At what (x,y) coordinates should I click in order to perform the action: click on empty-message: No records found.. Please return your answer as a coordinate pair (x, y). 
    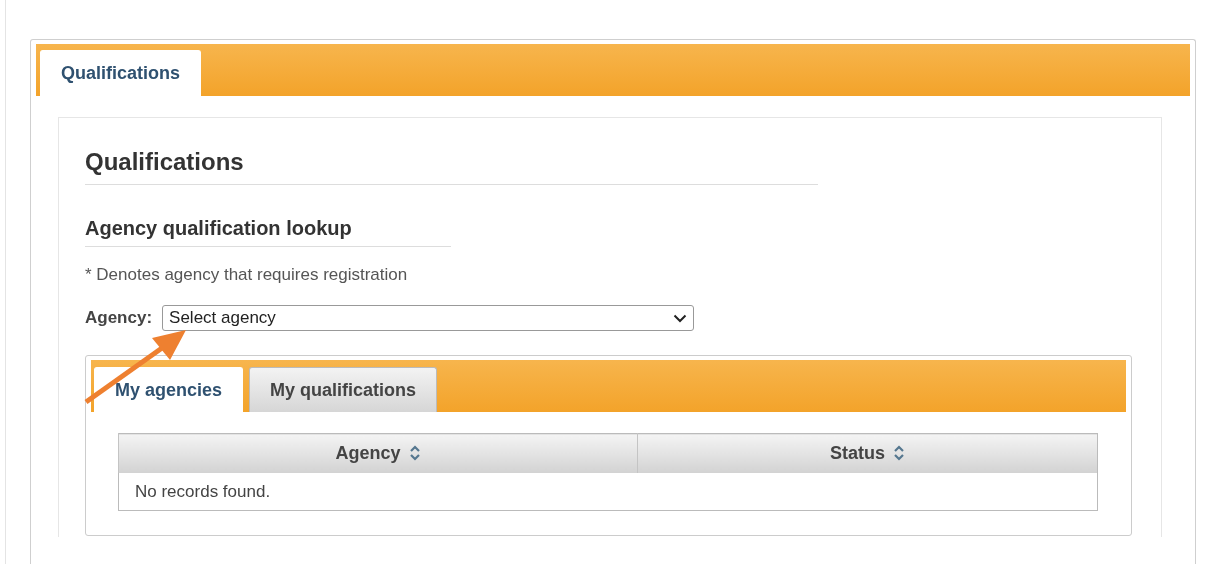
    Looking at the image, I should click on (608, 492).